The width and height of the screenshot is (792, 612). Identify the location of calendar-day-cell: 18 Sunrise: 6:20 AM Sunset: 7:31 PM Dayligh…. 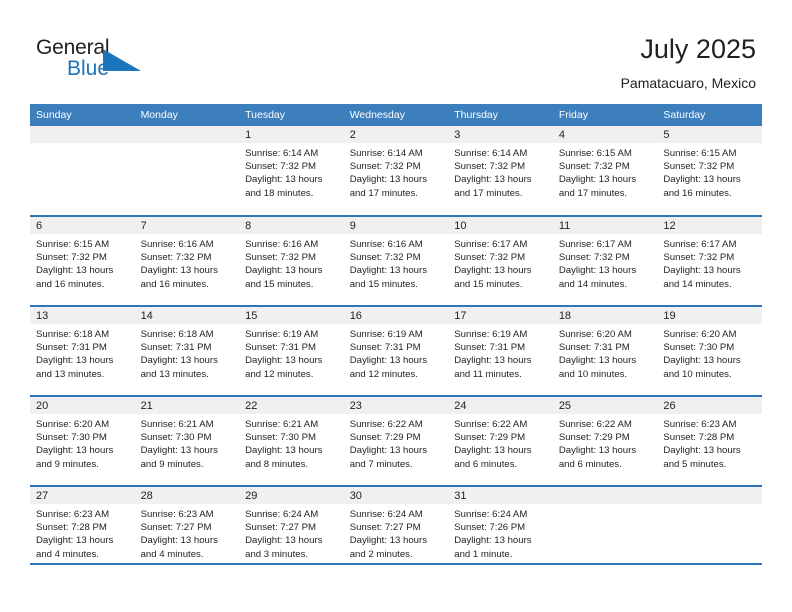
(605, 350).